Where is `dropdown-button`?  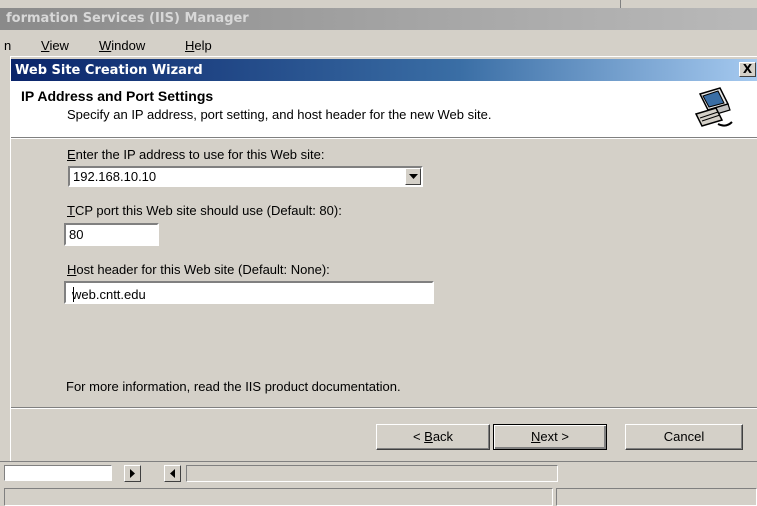 dropdown-button is located at coordinates (413, 176).